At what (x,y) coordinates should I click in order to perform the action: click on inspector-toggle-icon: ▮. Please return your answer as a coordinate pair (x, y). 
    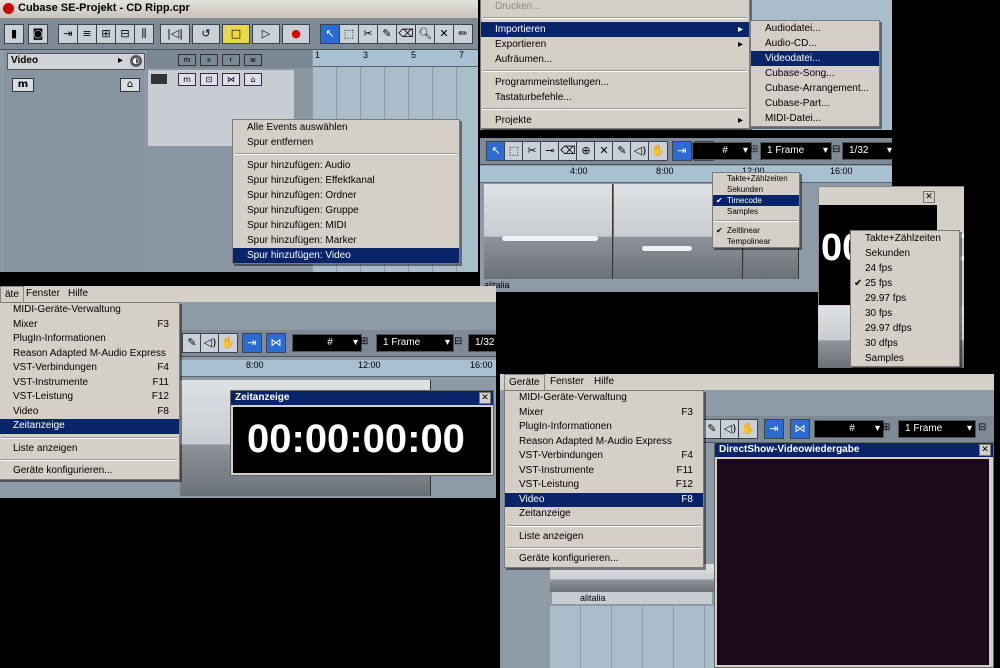
    Looking at the image, I should click on (14, 34).